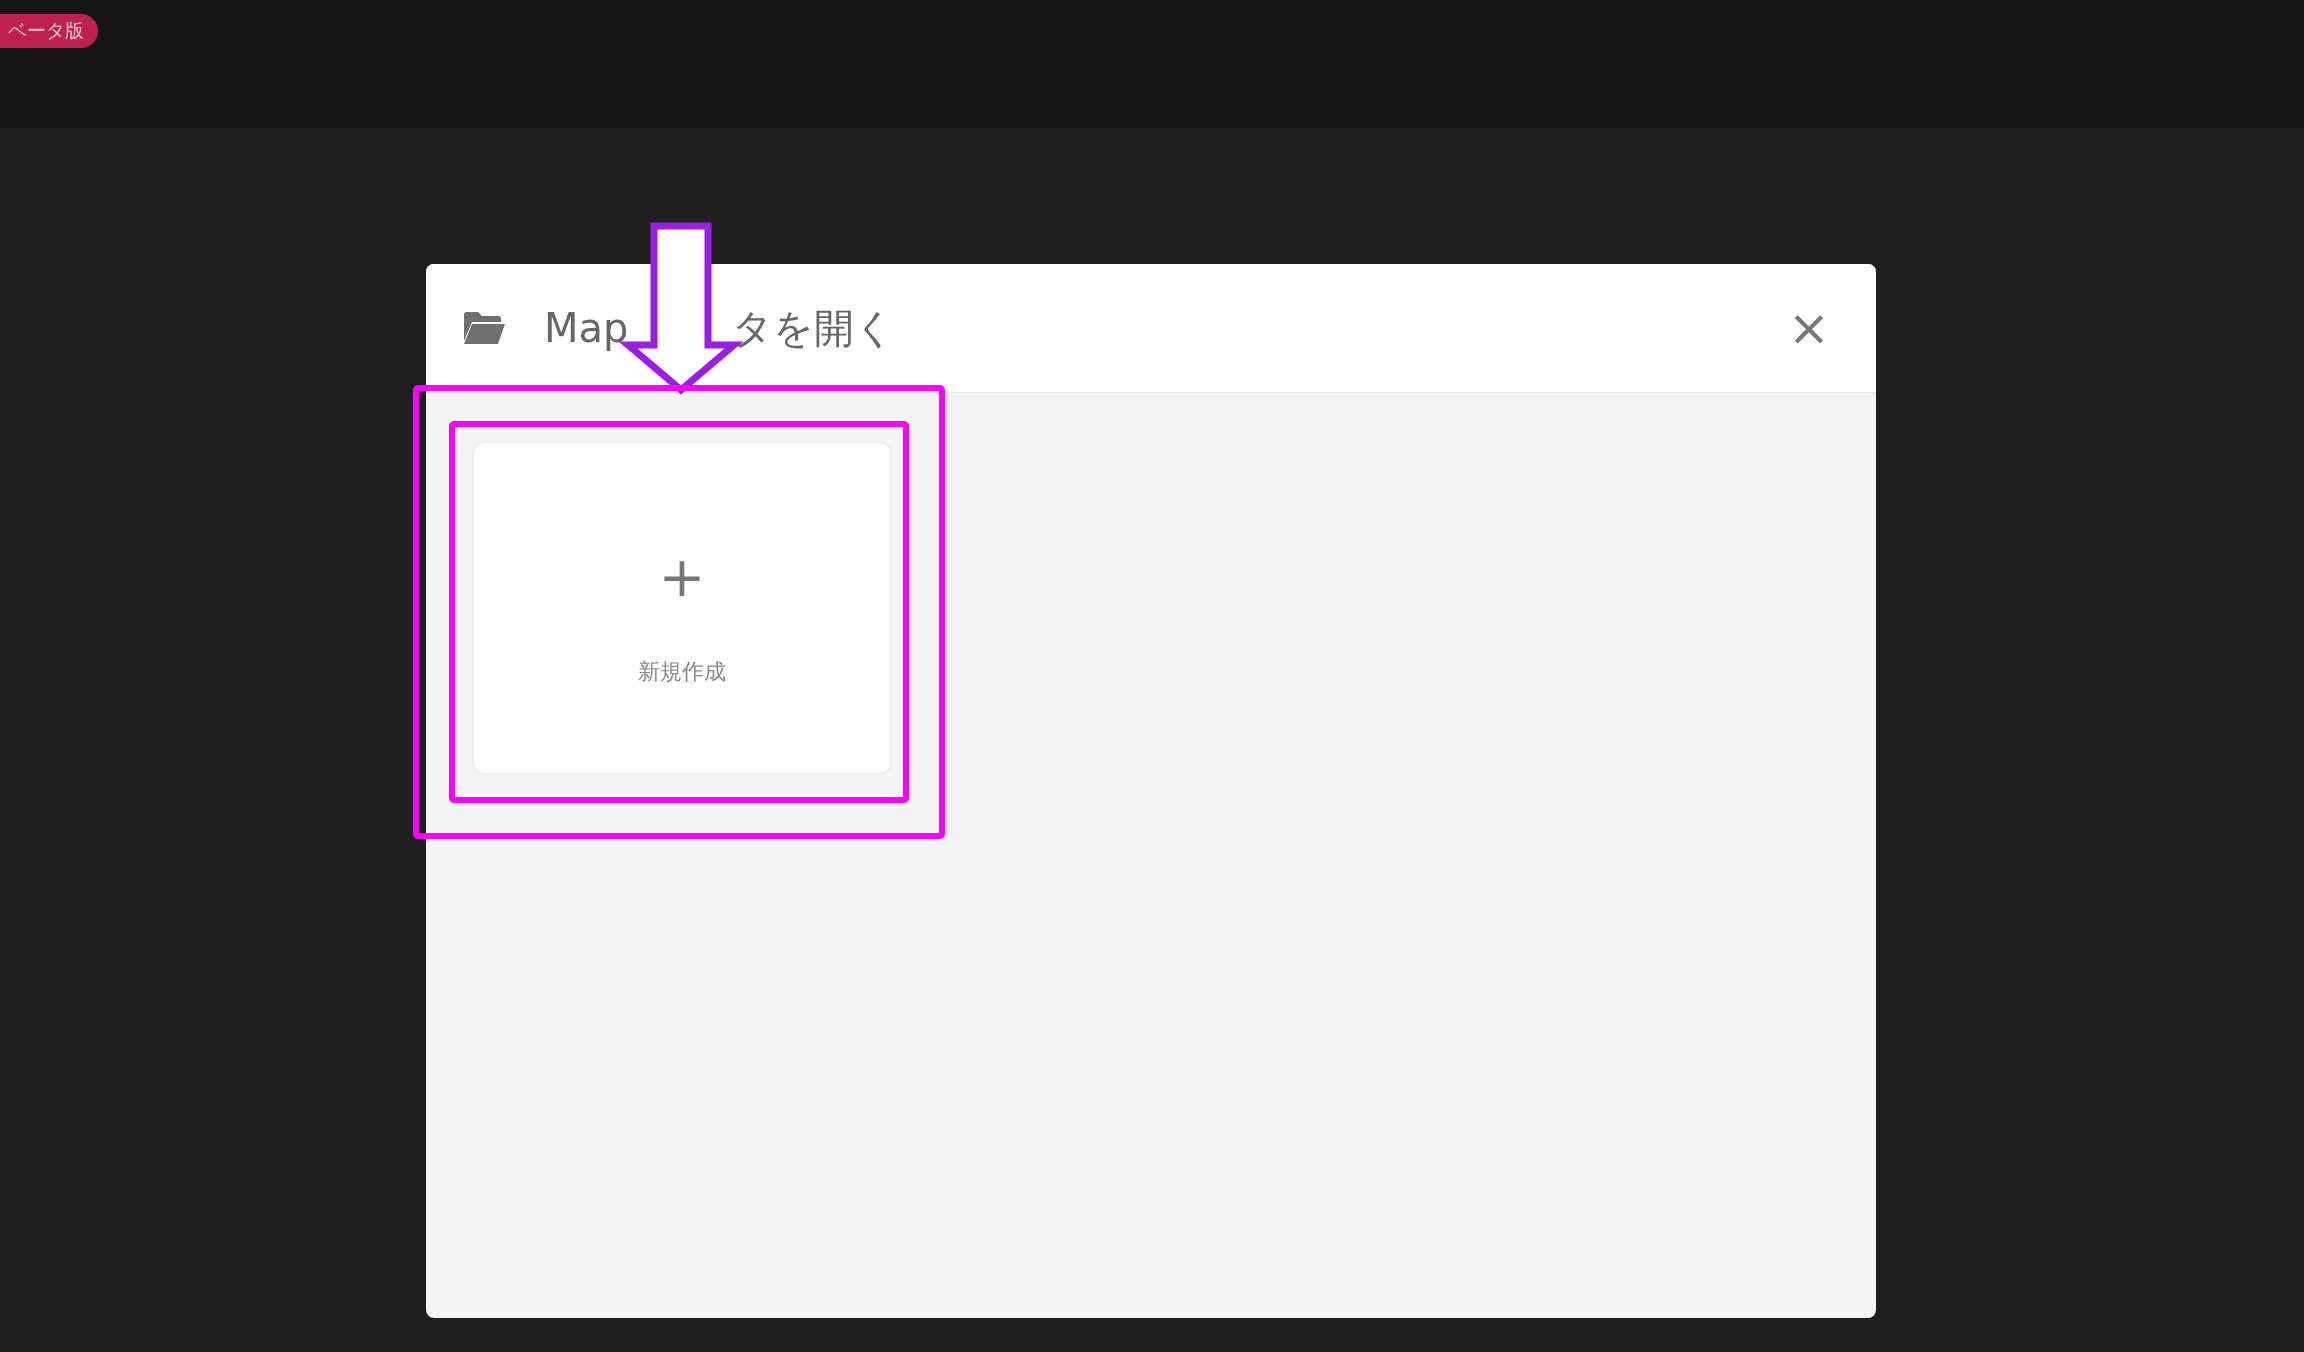 The height and width of the screenshot is (1352, 2304). I want to click on dialog-title: Map, so click(586, 328).